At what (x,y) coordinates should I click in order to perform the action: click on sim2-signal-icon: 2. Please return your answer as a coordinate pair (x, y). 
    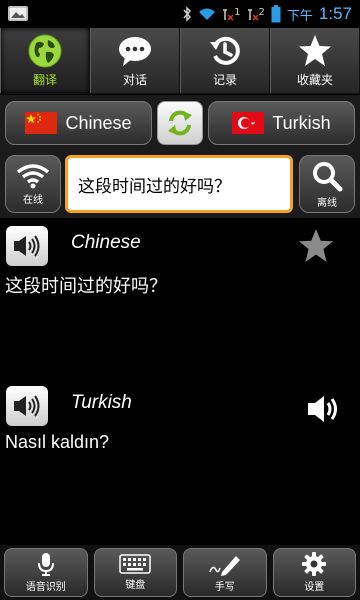
    Looking at the image, I should click on (256, 14).